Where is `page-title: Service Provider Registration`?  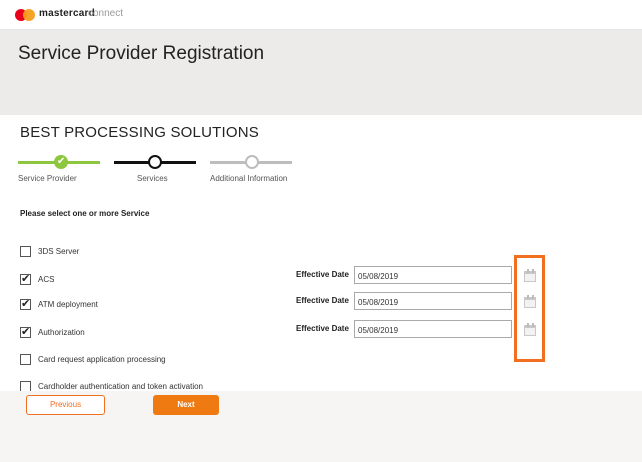 page-title: Service Provider Registration is located at coordinates (141, 53).